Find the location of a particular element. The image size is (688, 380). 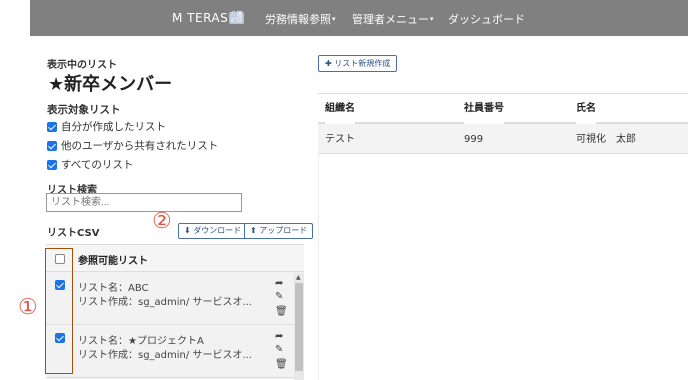

nav-admin-menu: 管理者メニュー▾ is located at coordinates (393, 19).